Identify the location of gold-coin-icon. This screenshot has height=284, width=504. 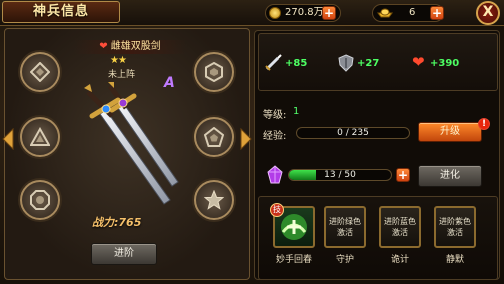
(275, 13).